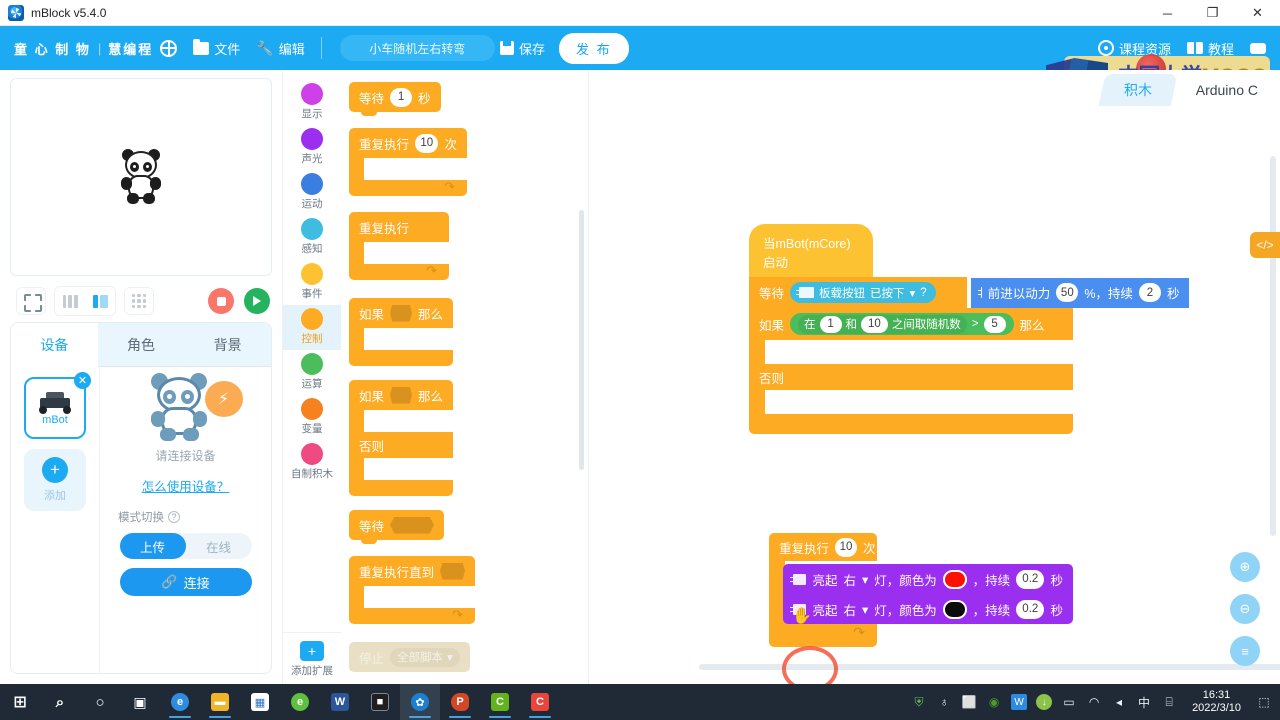  I want to click on category-myblocks: 自制积木, so click(312, 462).